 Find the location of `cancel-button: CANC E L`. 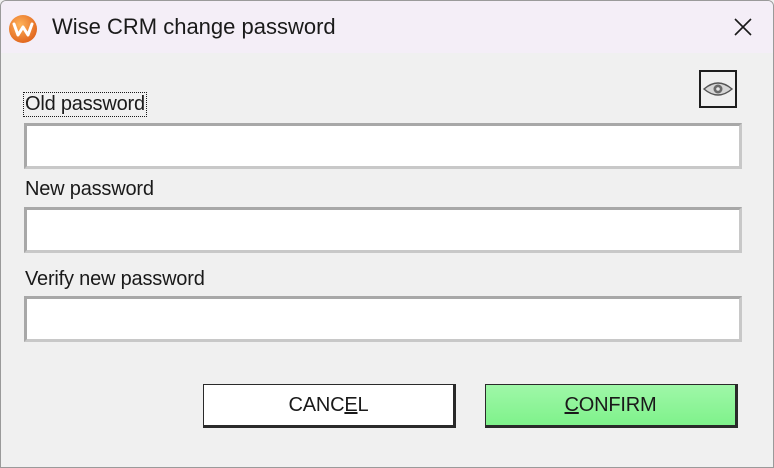

cancel-button: CANC E L is located at coordinates (329, 406).